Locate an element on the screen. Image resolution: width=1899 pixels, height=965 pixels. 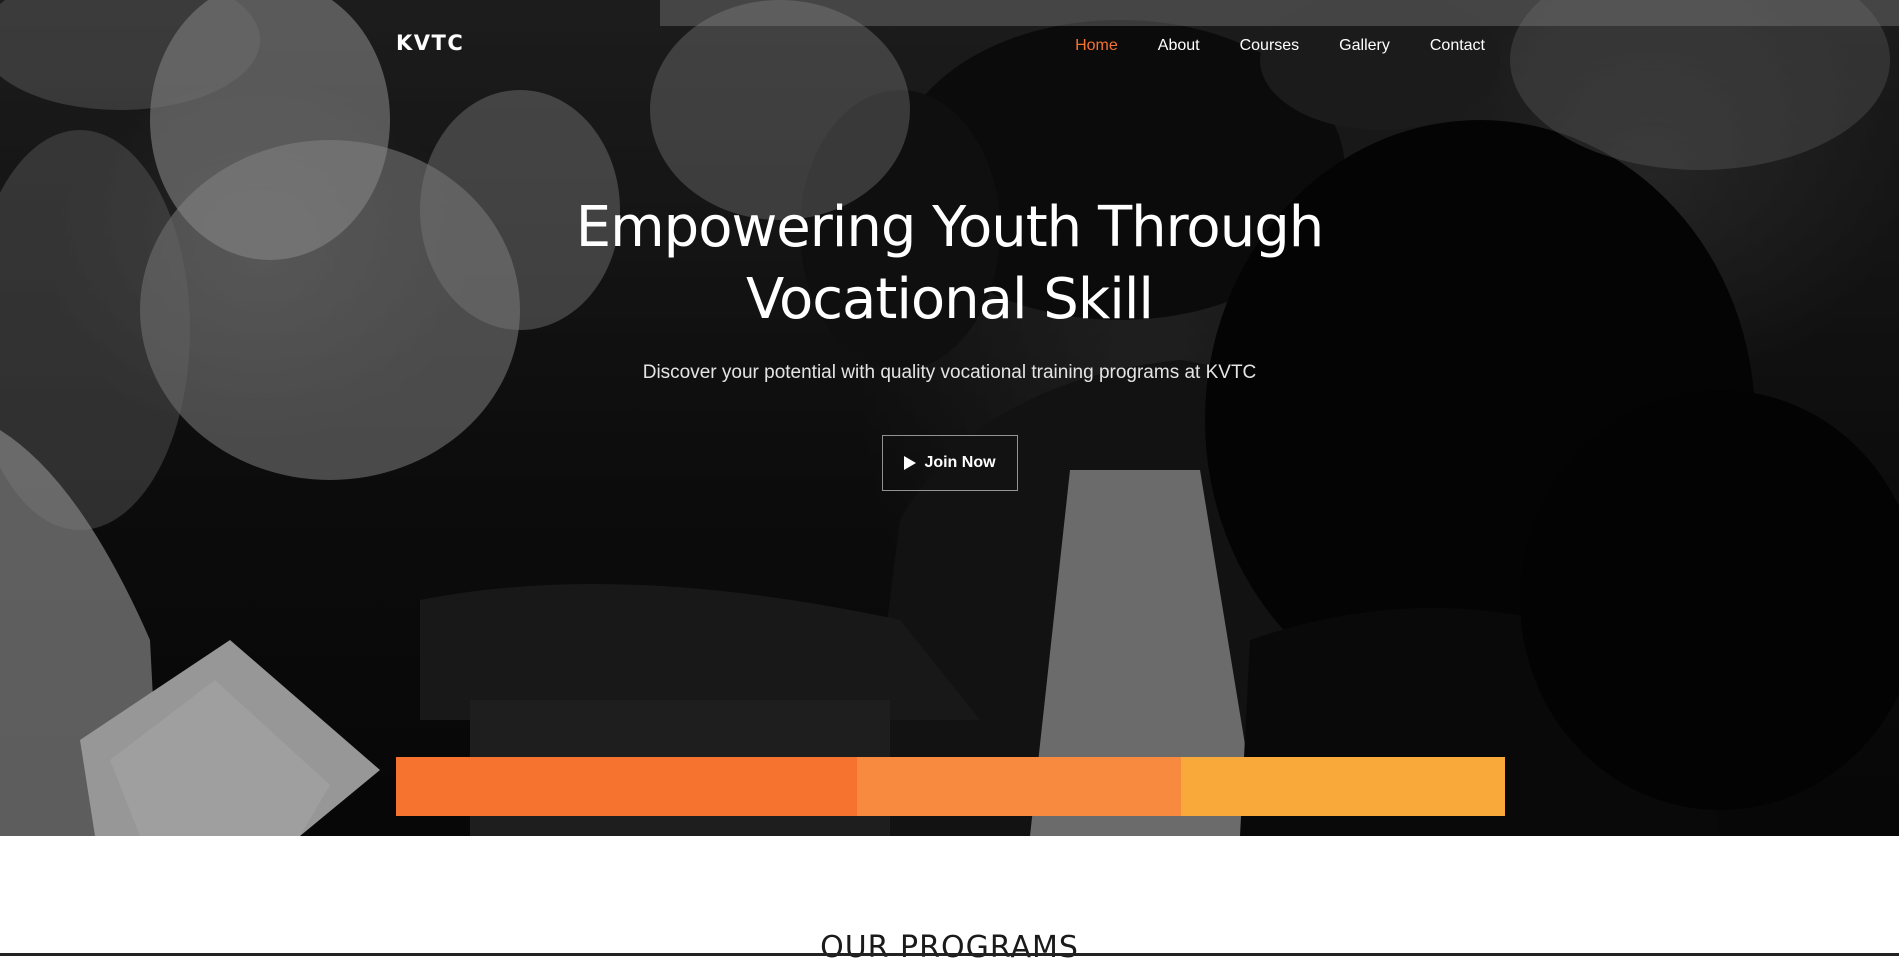
nav-item-contact: Contact is located at coordinates (1457, 45).